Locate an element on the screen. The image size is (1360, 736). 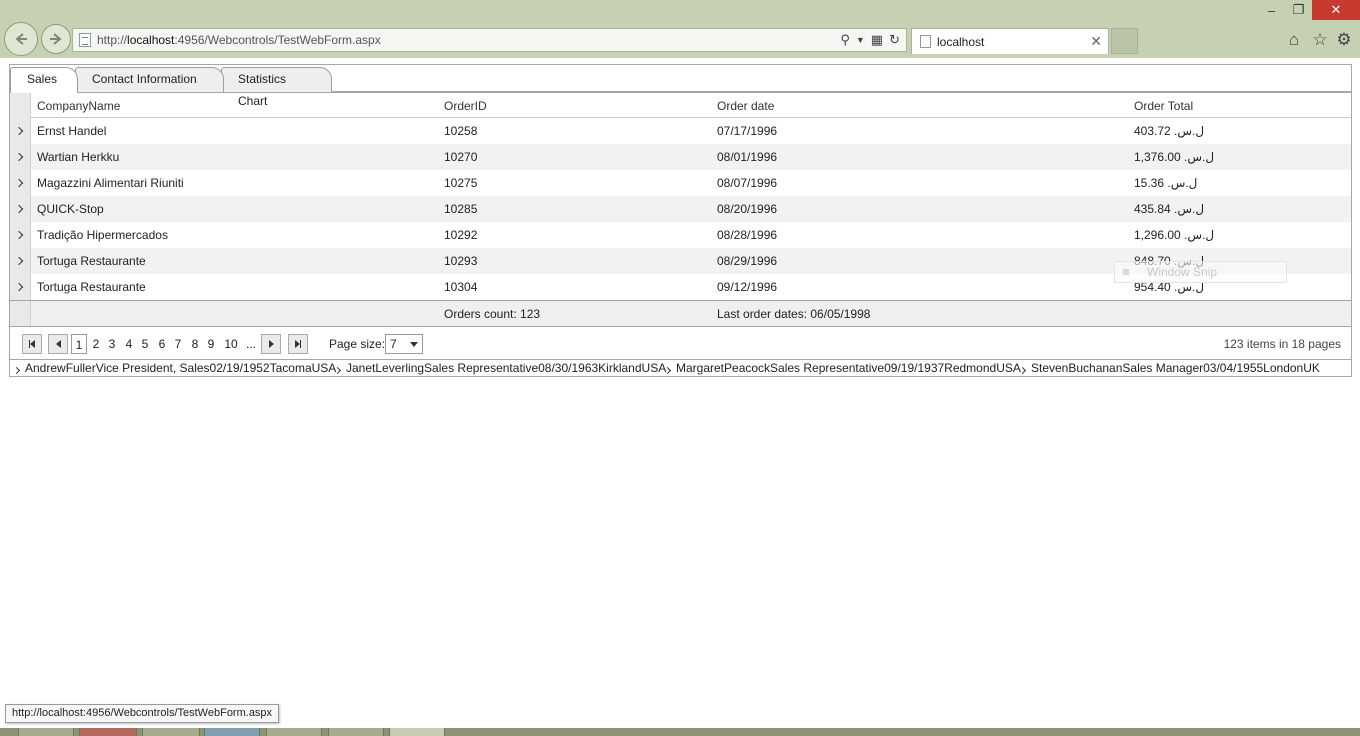
page-size-label: Page size: is located at coordinates (357, 344).